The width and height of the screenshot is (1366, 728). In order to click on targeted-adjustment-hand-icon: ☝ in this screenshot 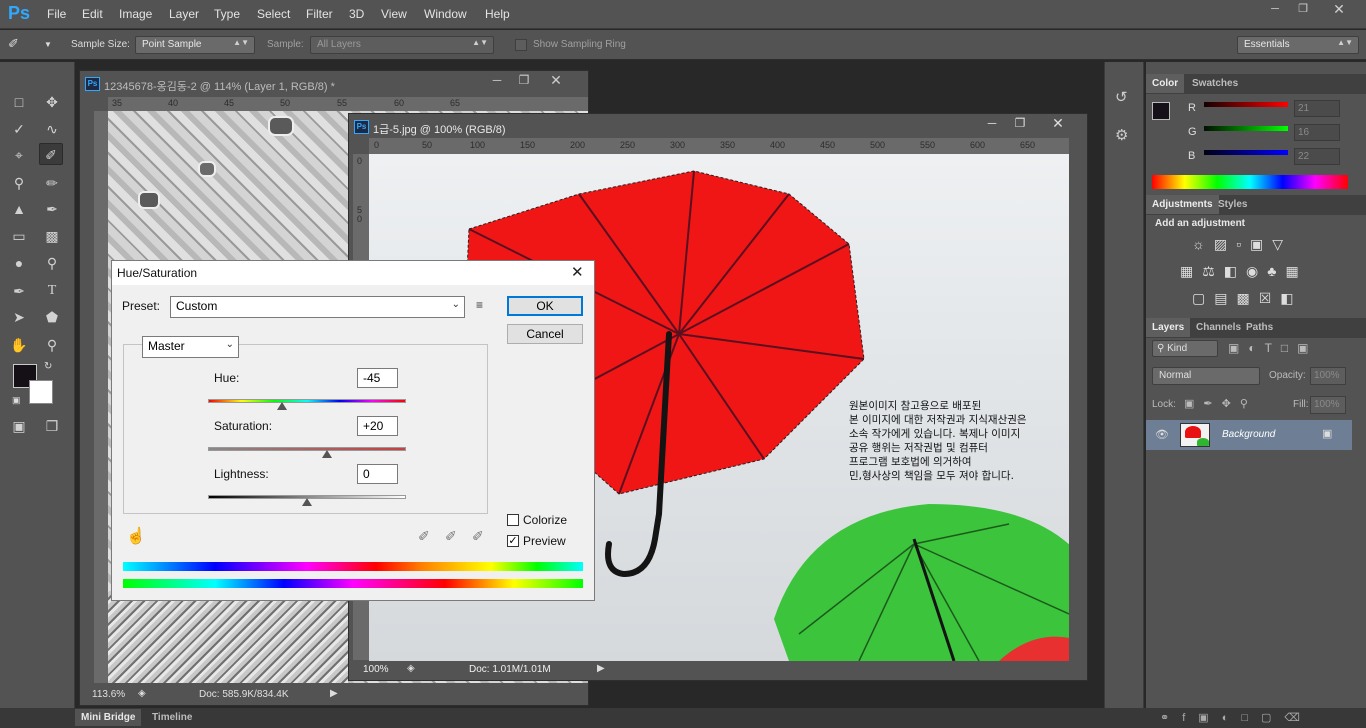, I will do `click(136, 536)`.